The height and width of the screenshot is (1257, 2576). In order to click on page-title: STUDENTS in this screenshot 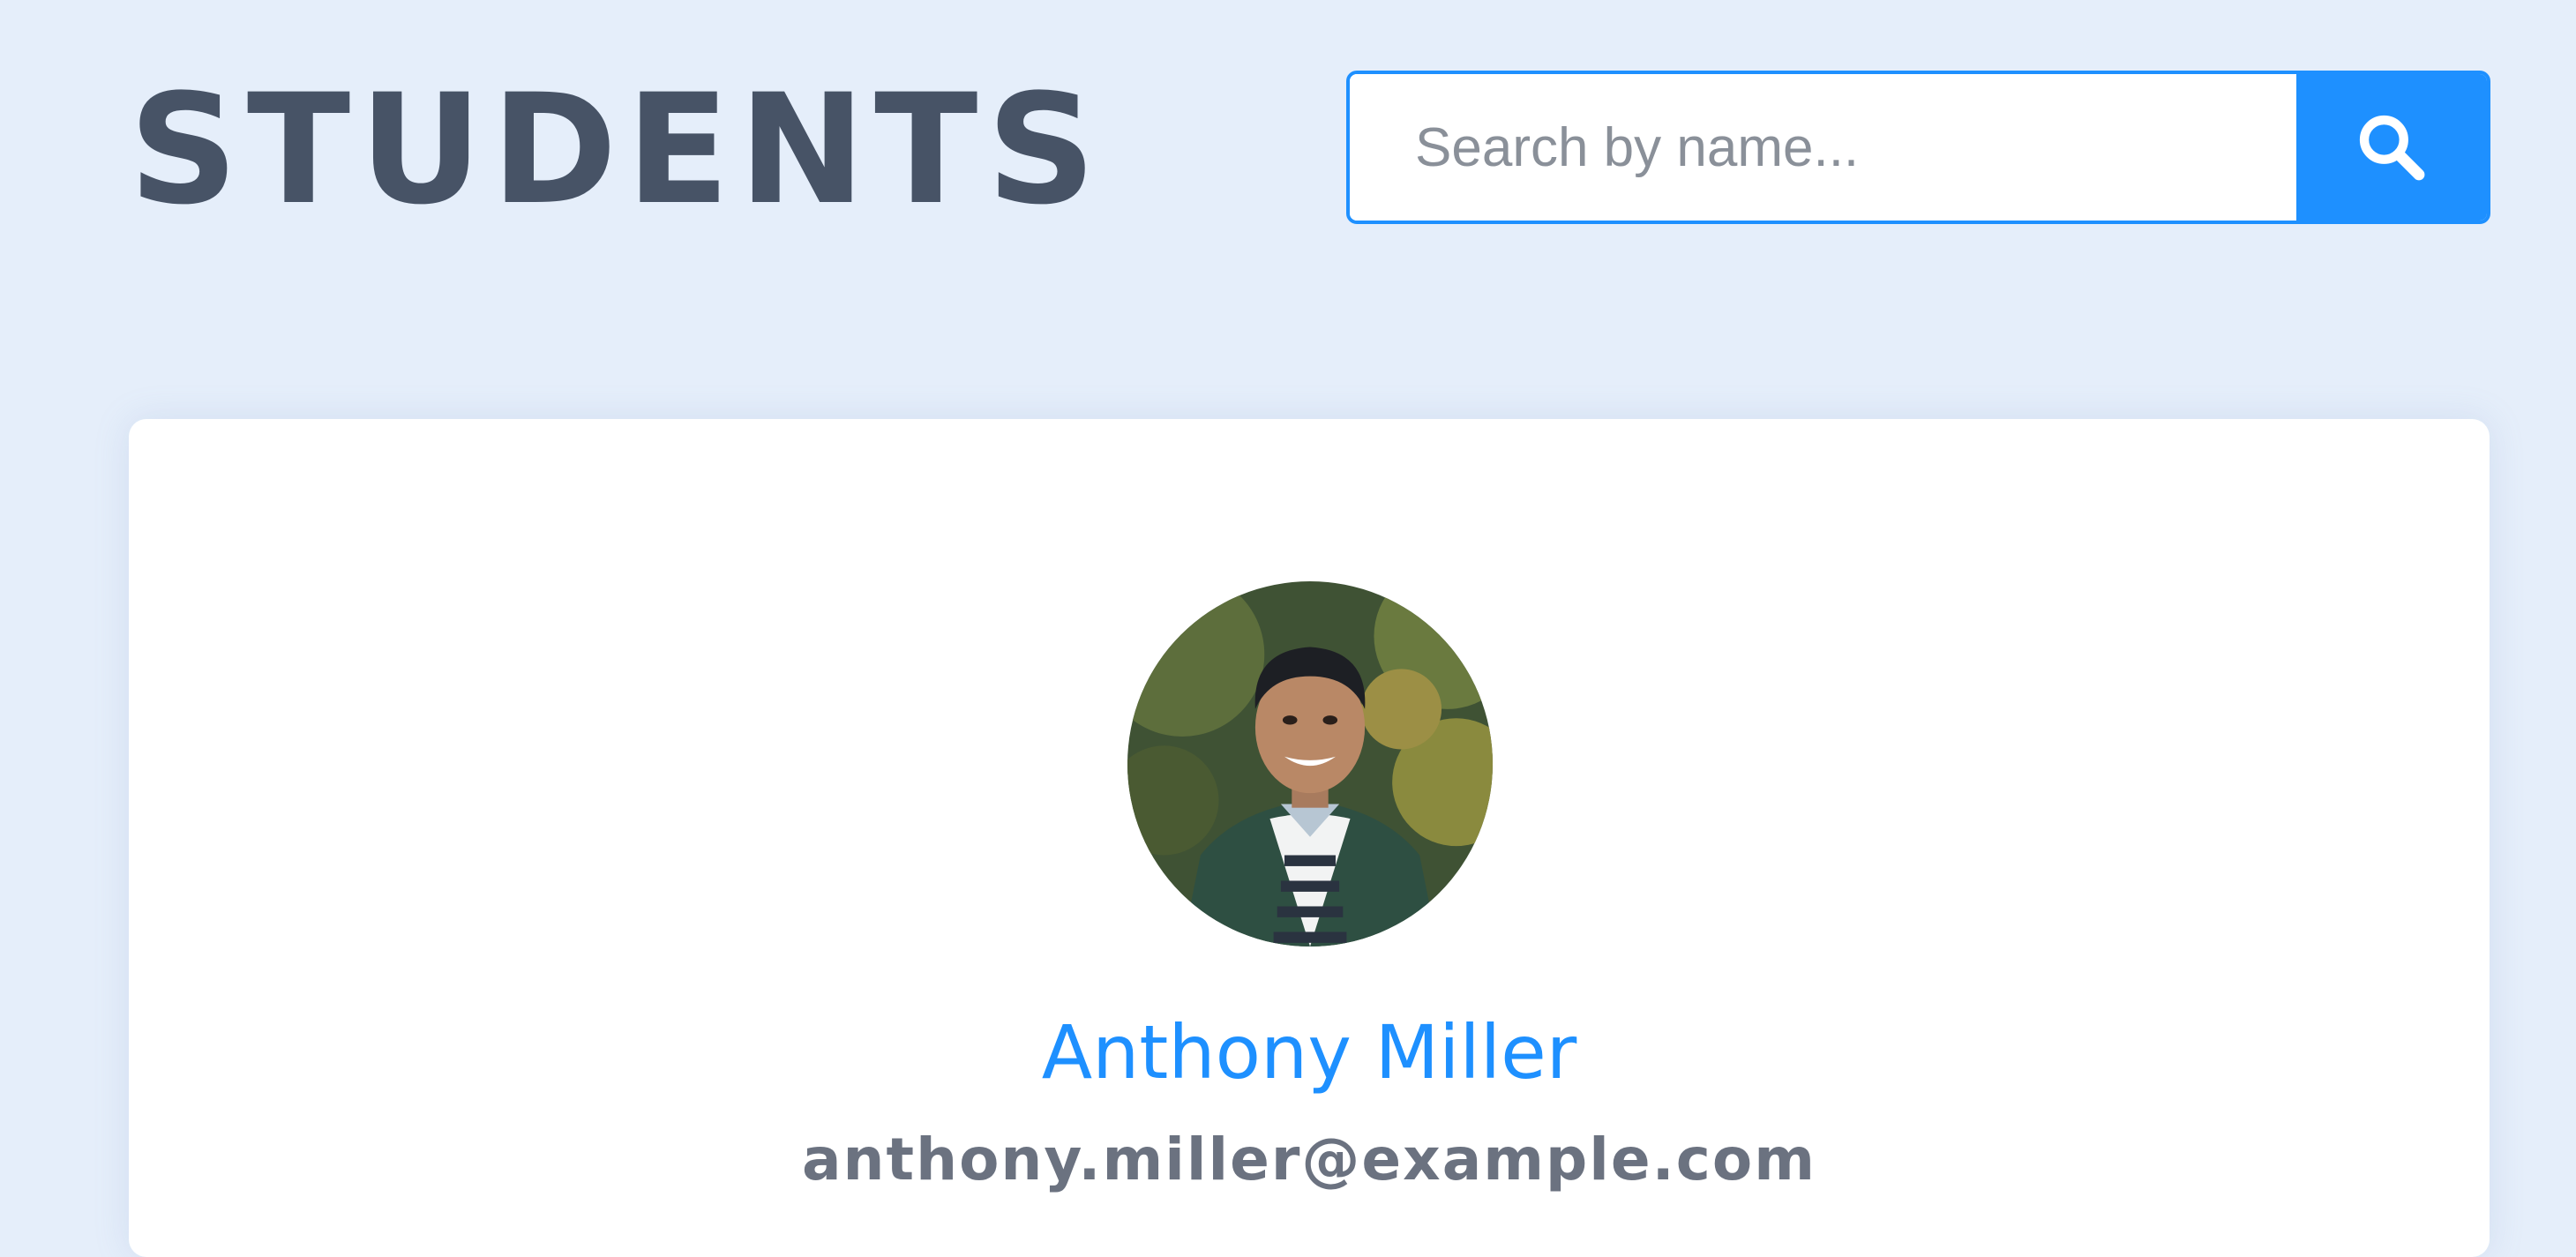, I will do `click(617, 149)`.